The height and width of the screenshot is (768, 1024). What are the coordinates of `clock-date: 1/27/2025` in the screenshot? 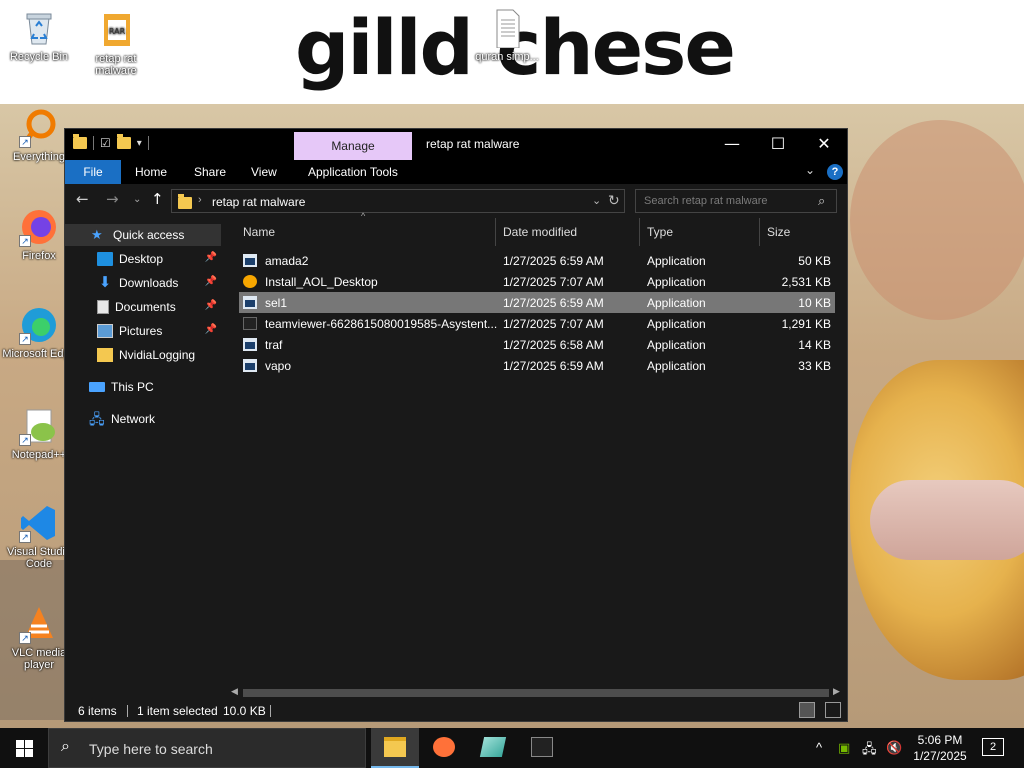 It's located at (940, 756).